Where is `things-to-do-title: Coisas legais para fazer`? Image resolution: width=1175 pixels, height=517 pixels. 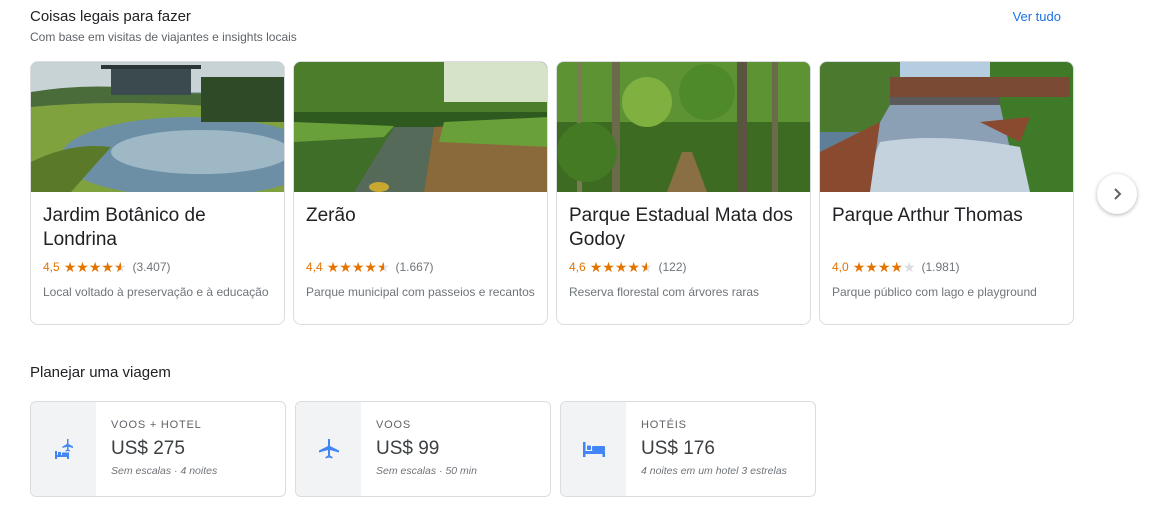
things-to-do-title: Coisas legais para fazer is located at coordinates (110, 16).